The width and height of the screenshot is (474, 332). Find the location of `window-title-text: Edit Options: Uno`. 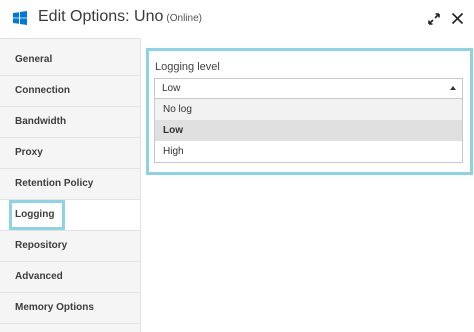

window-title-text: Edit Options: Uno is located at coordinates (101, 16).